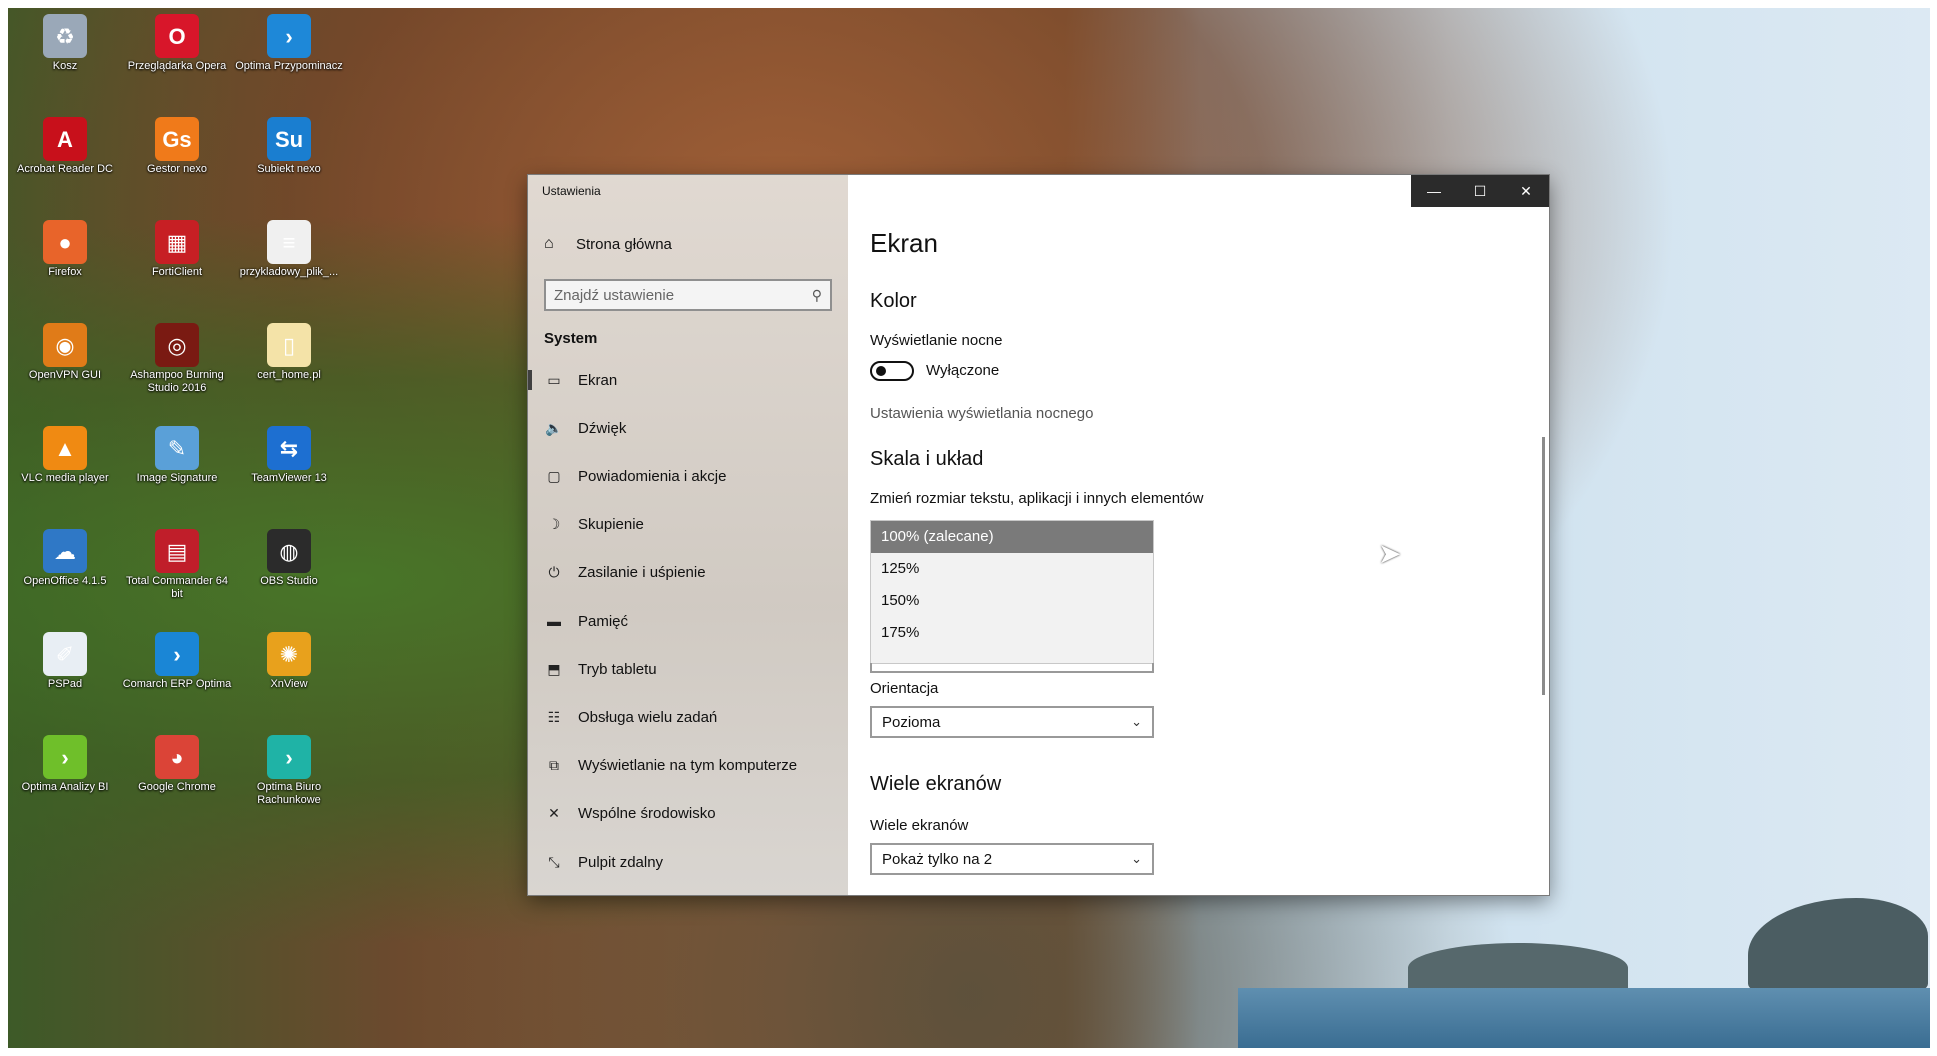 The width and height of the screenshot is (1937, 1056). I want to click on sidebar-item: ⬒ Tryb tabletu, so click(688, 669).